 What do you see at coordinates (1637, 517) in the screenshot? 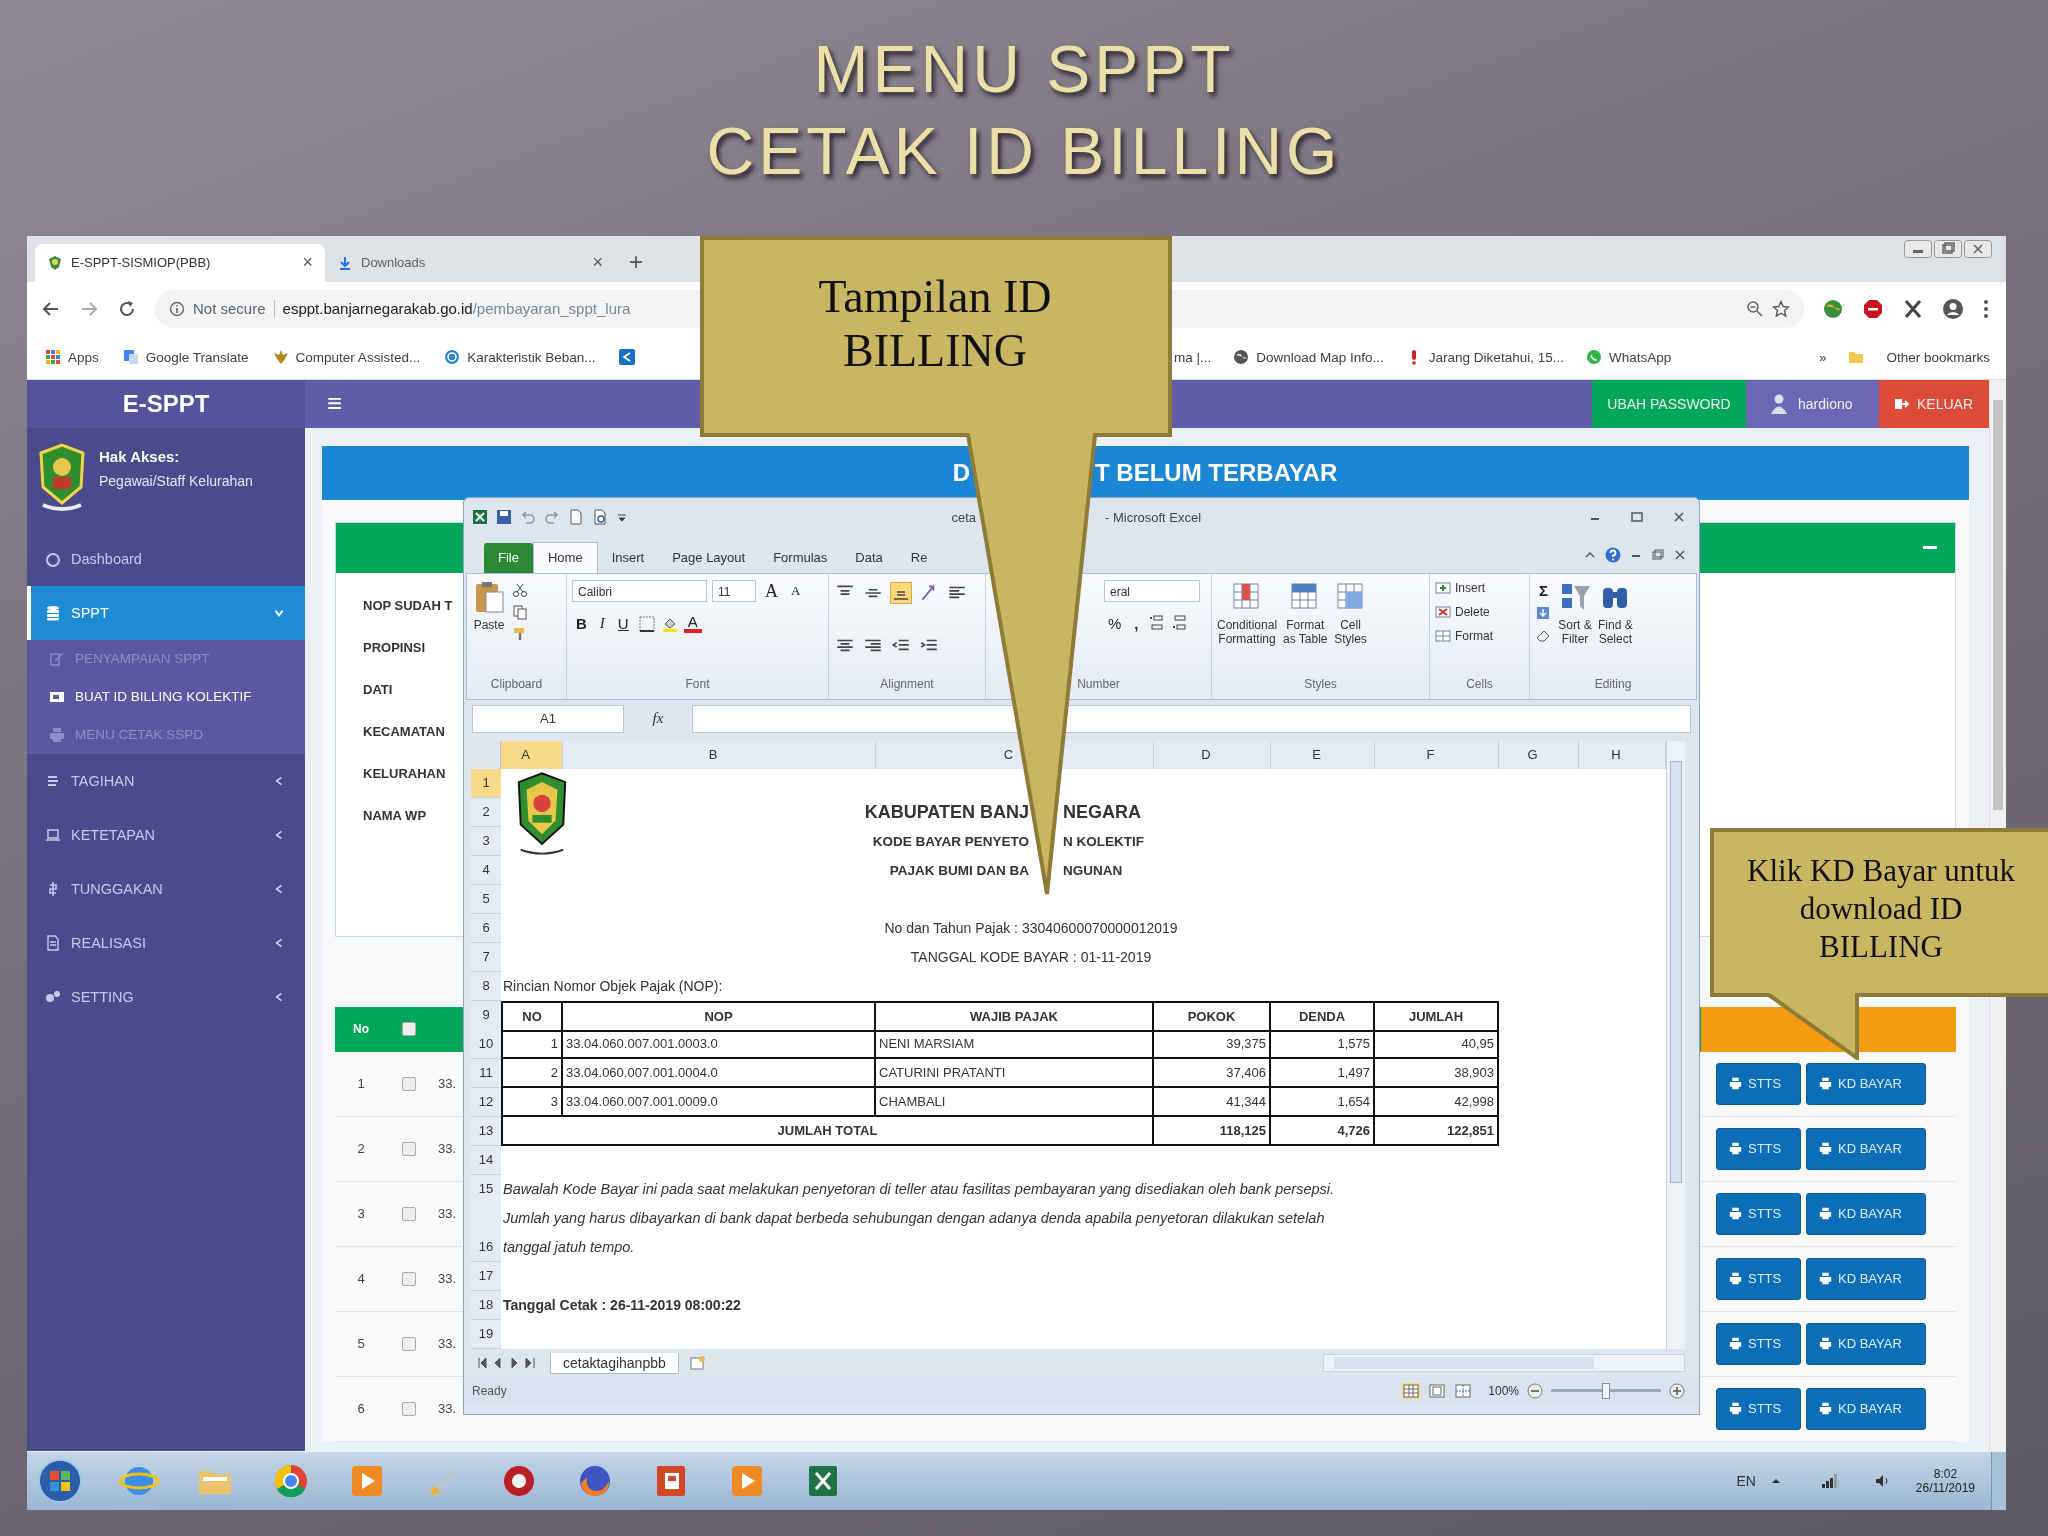
I see `maximize-icon` at bounding box center [1637, 517].